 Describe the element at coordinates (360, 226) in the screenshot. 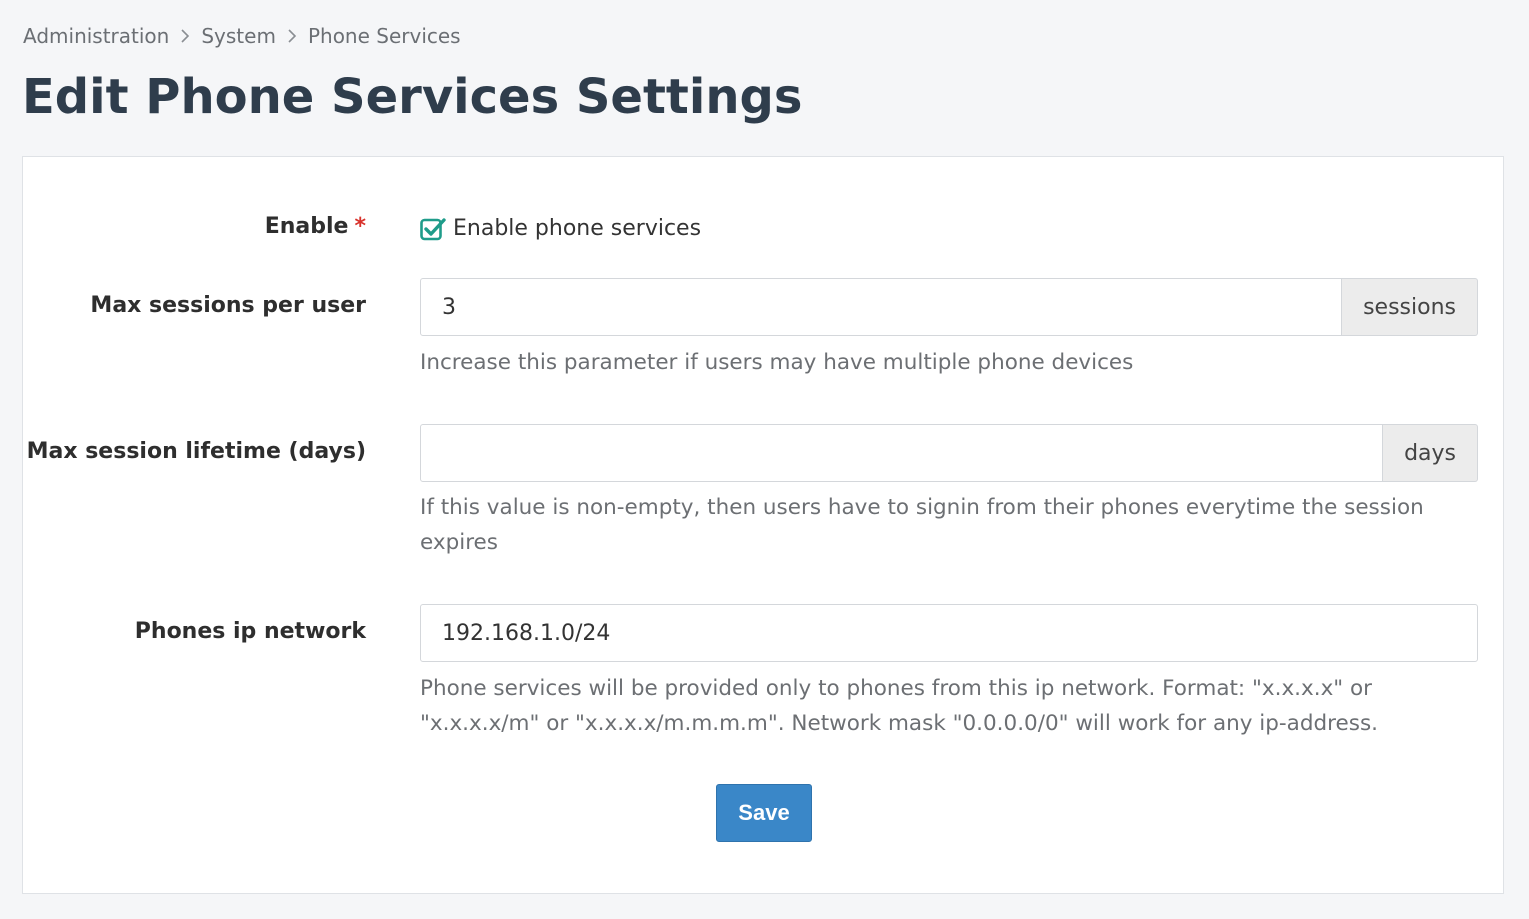

I see `required-marker: *` at that location.